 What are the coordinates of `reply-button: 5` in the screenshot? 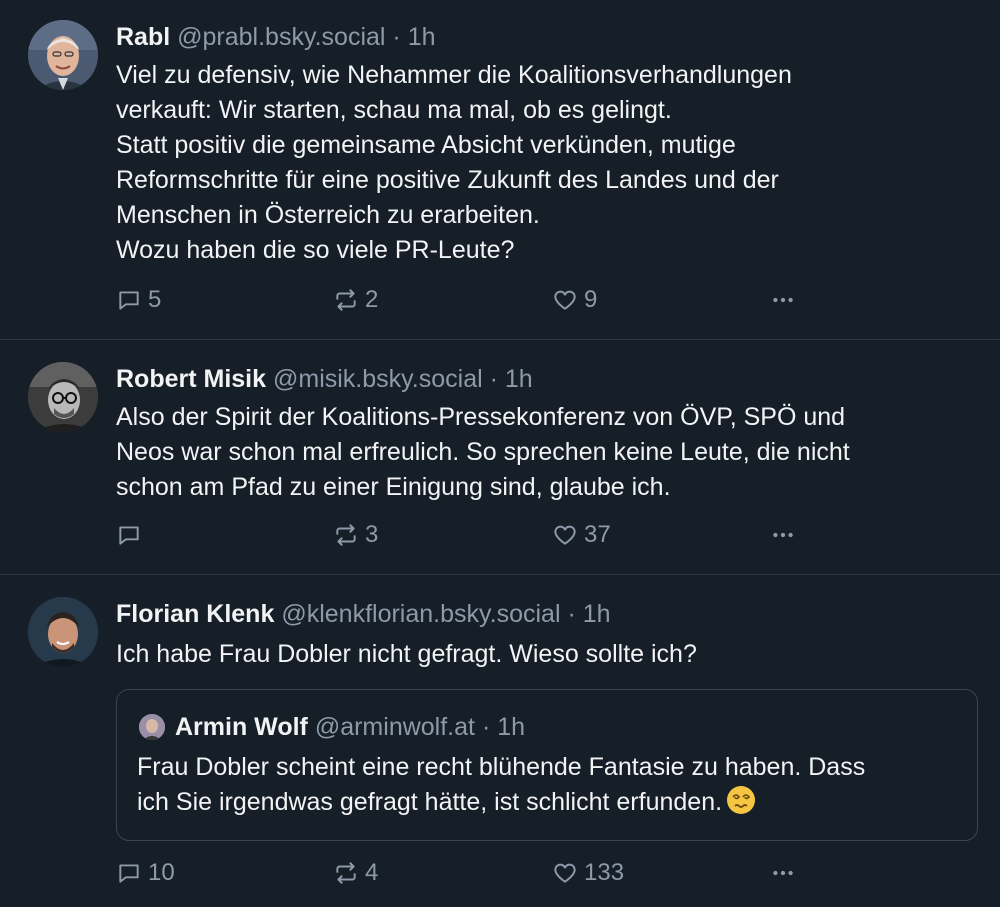 It's located at (138, 300).